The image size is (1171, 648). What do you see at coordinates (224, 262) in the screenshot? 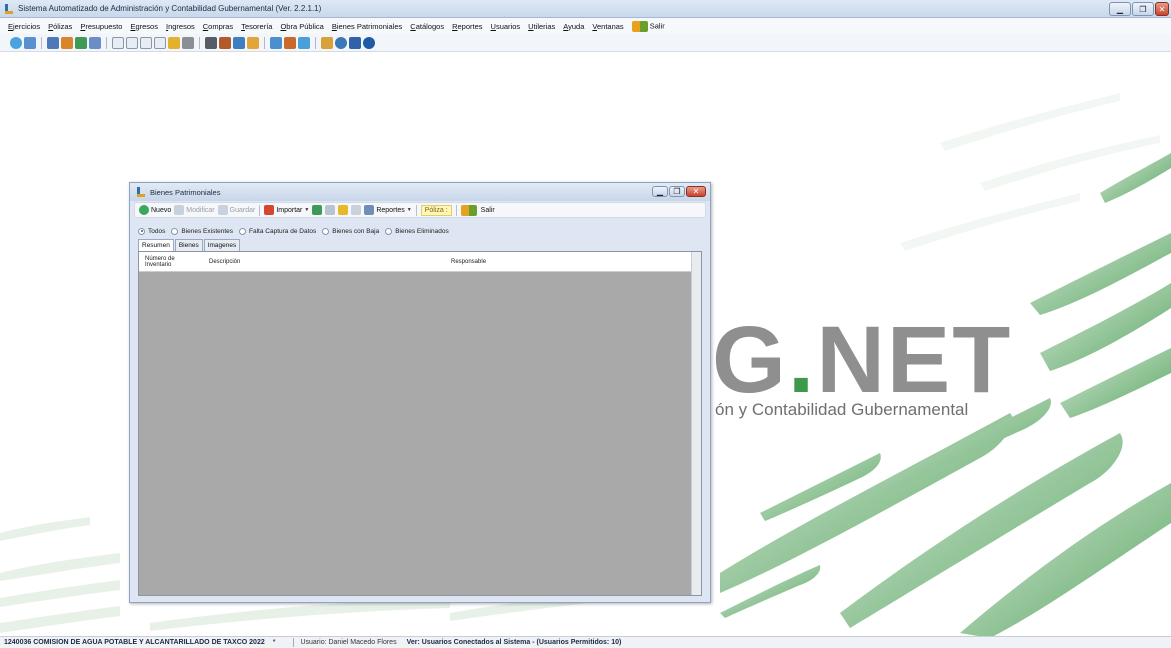
I see `column-descripcion: Descripción` at bounding box center [224, 262].